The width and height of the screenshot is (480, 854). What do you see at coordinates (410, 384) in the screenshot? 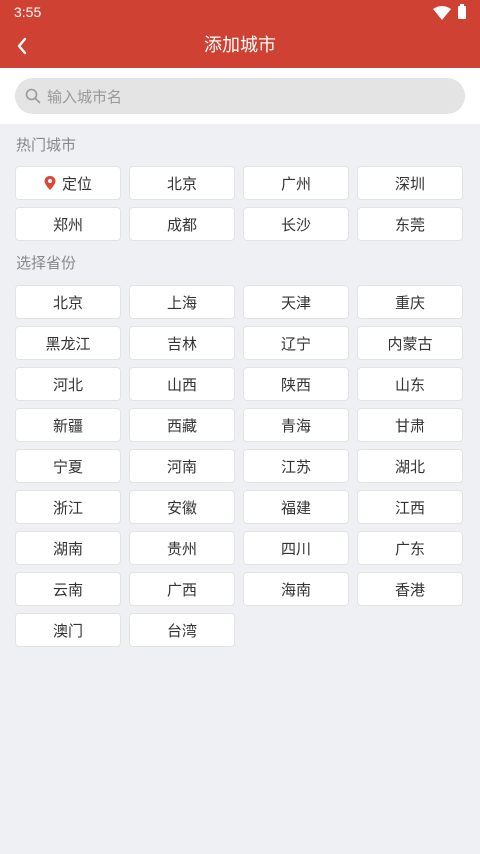
I see `province-button: 山东` at bounding box center [410, 384].